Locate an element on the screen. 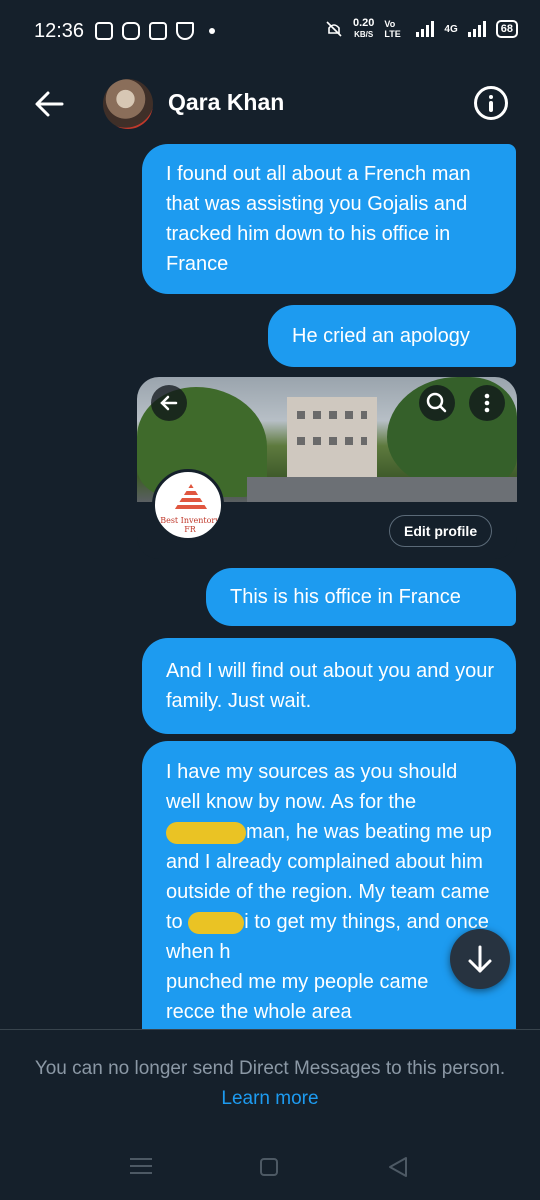  search-icon is located at coordinates (437, 403).